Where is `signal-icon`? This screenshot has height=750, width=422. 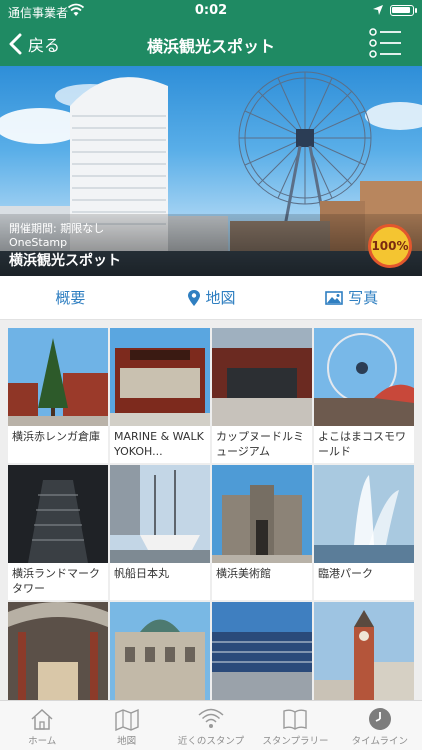
signal-icon is located at coordinates (211, 718).